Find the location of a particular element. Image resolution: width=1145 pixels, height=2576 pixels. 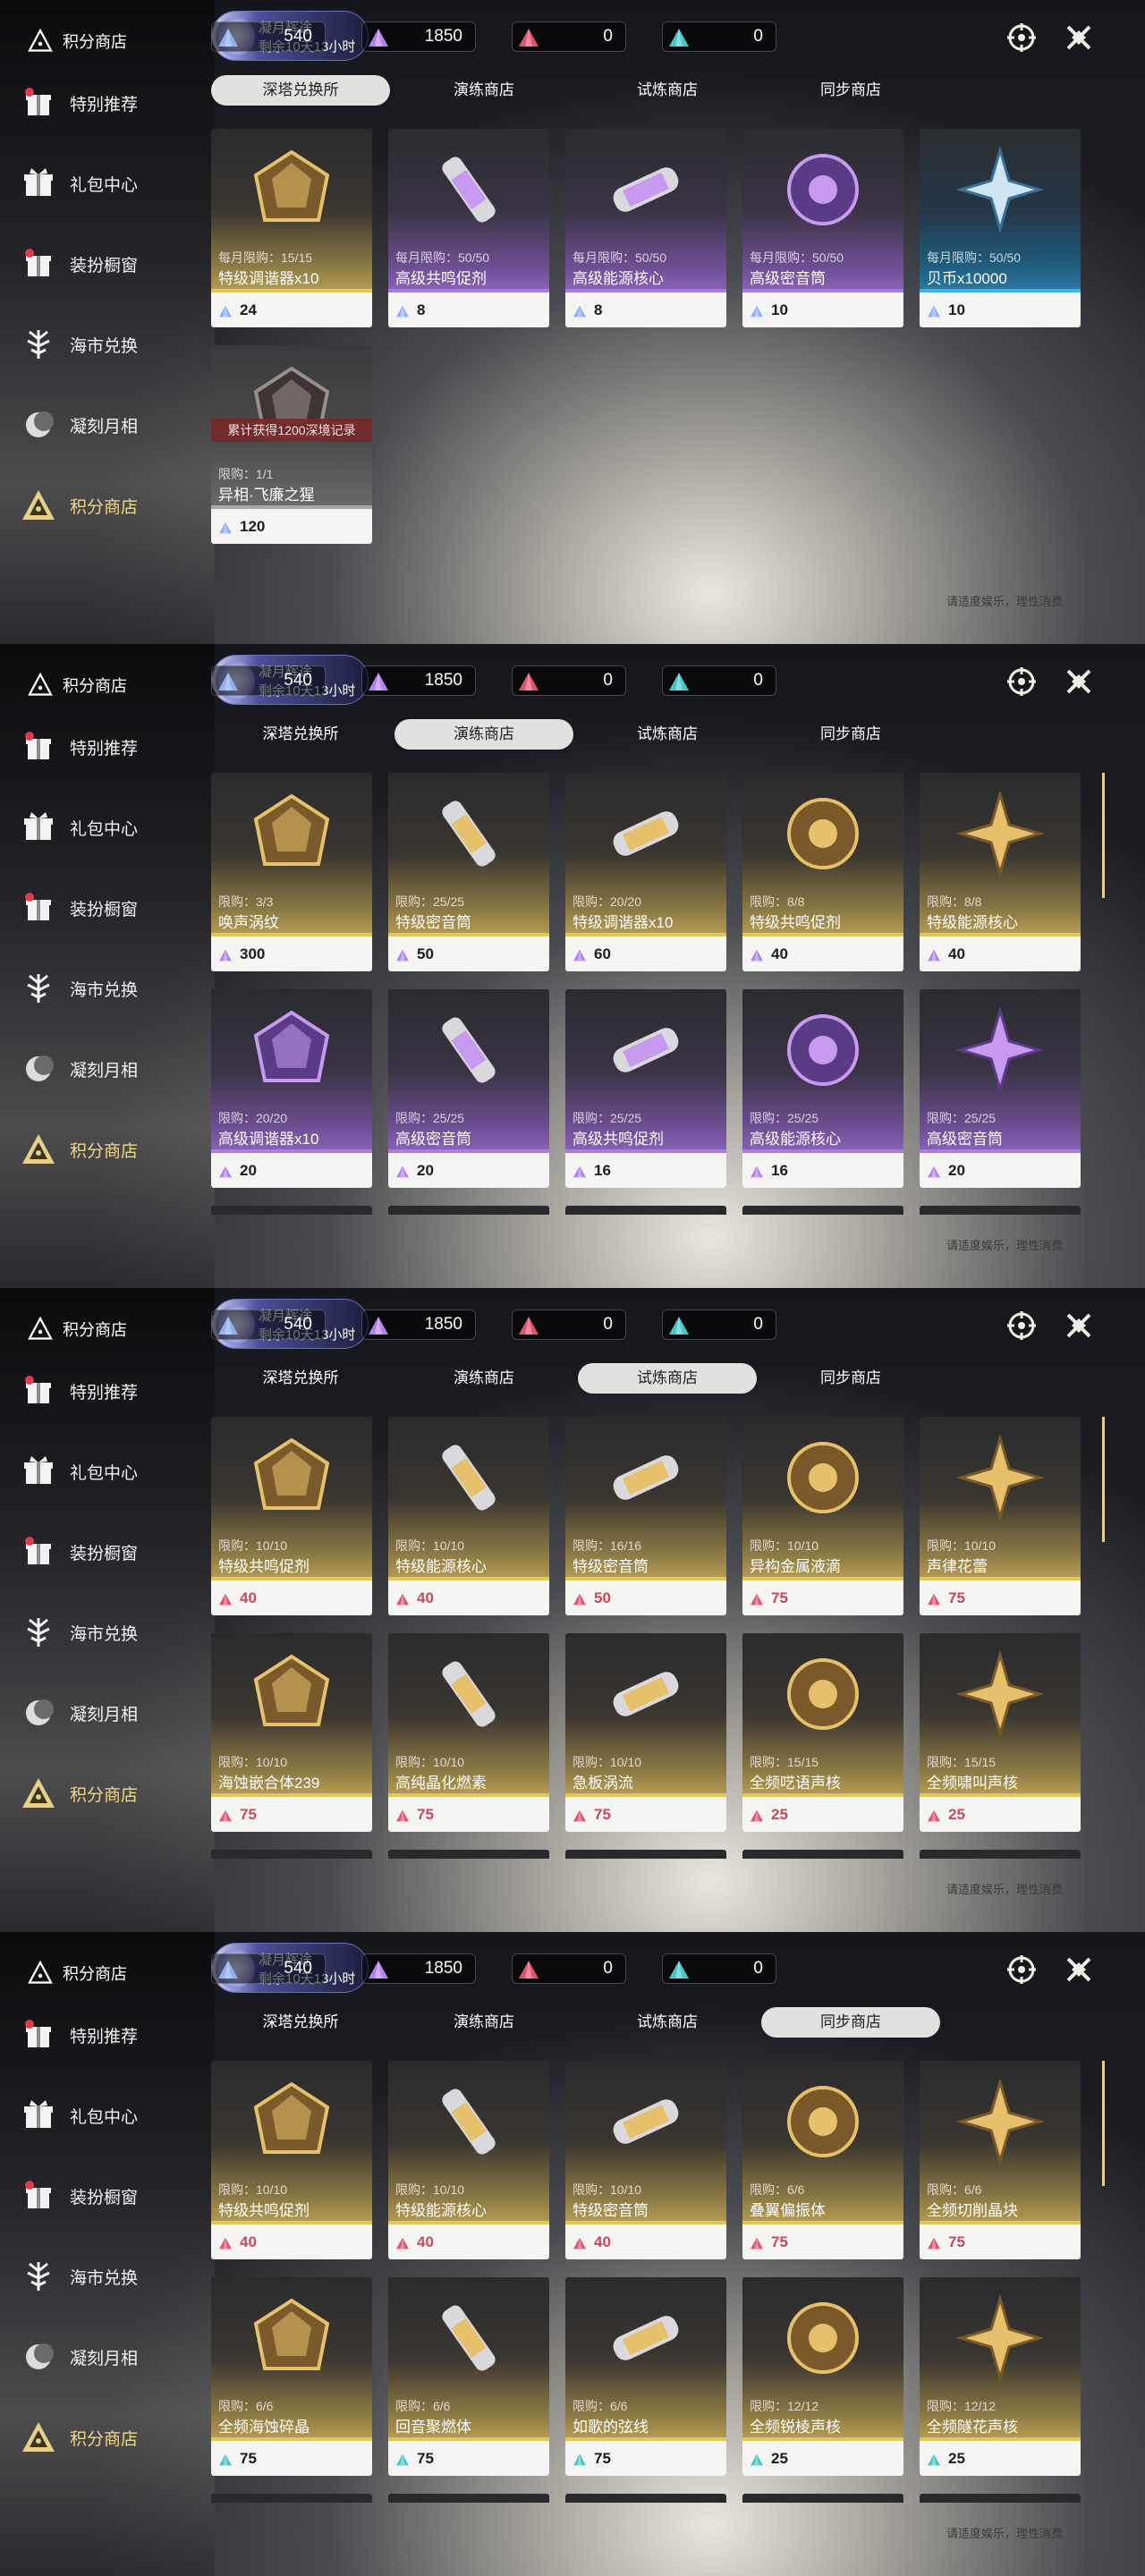

shop-item-card: 限购：25/25 高级能源核心 16 is located at coordinates (822, 1088).